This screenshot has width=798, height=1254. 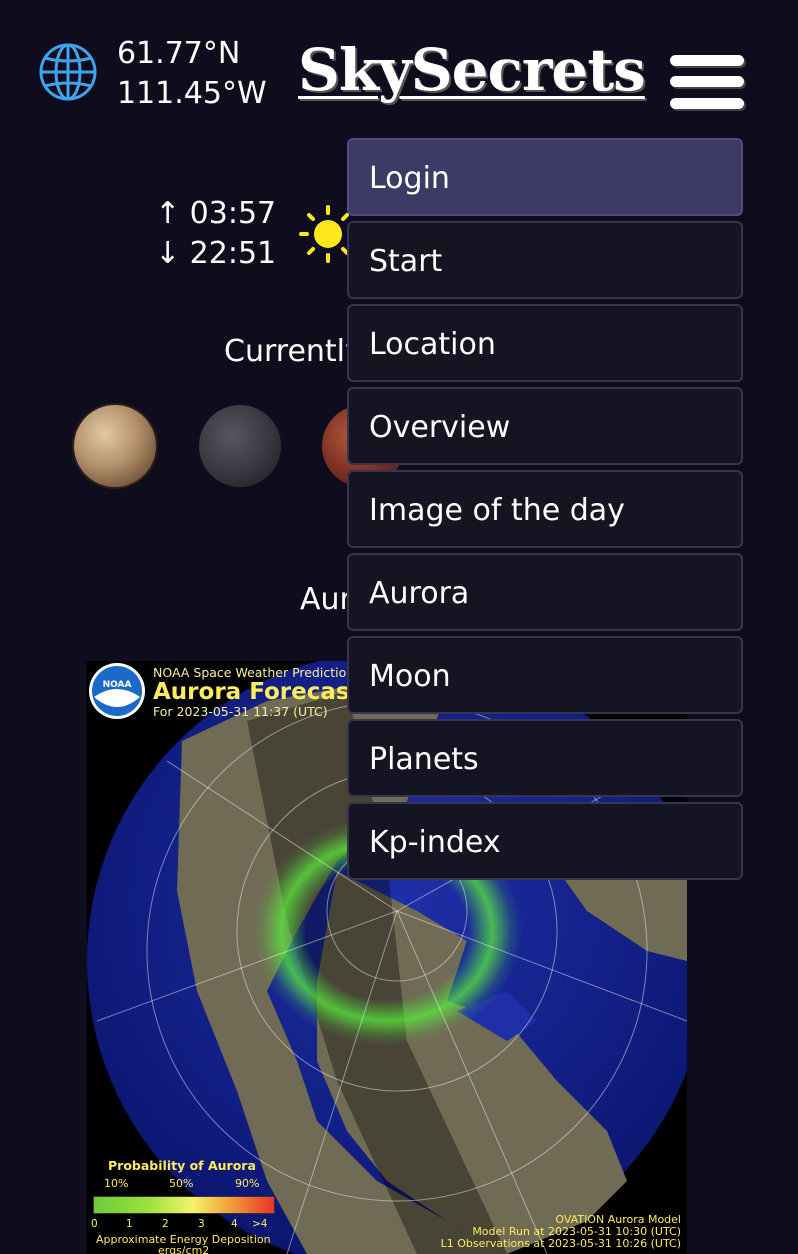 I want to click on longitude: 111.45°W, so click(x=192, y=93).